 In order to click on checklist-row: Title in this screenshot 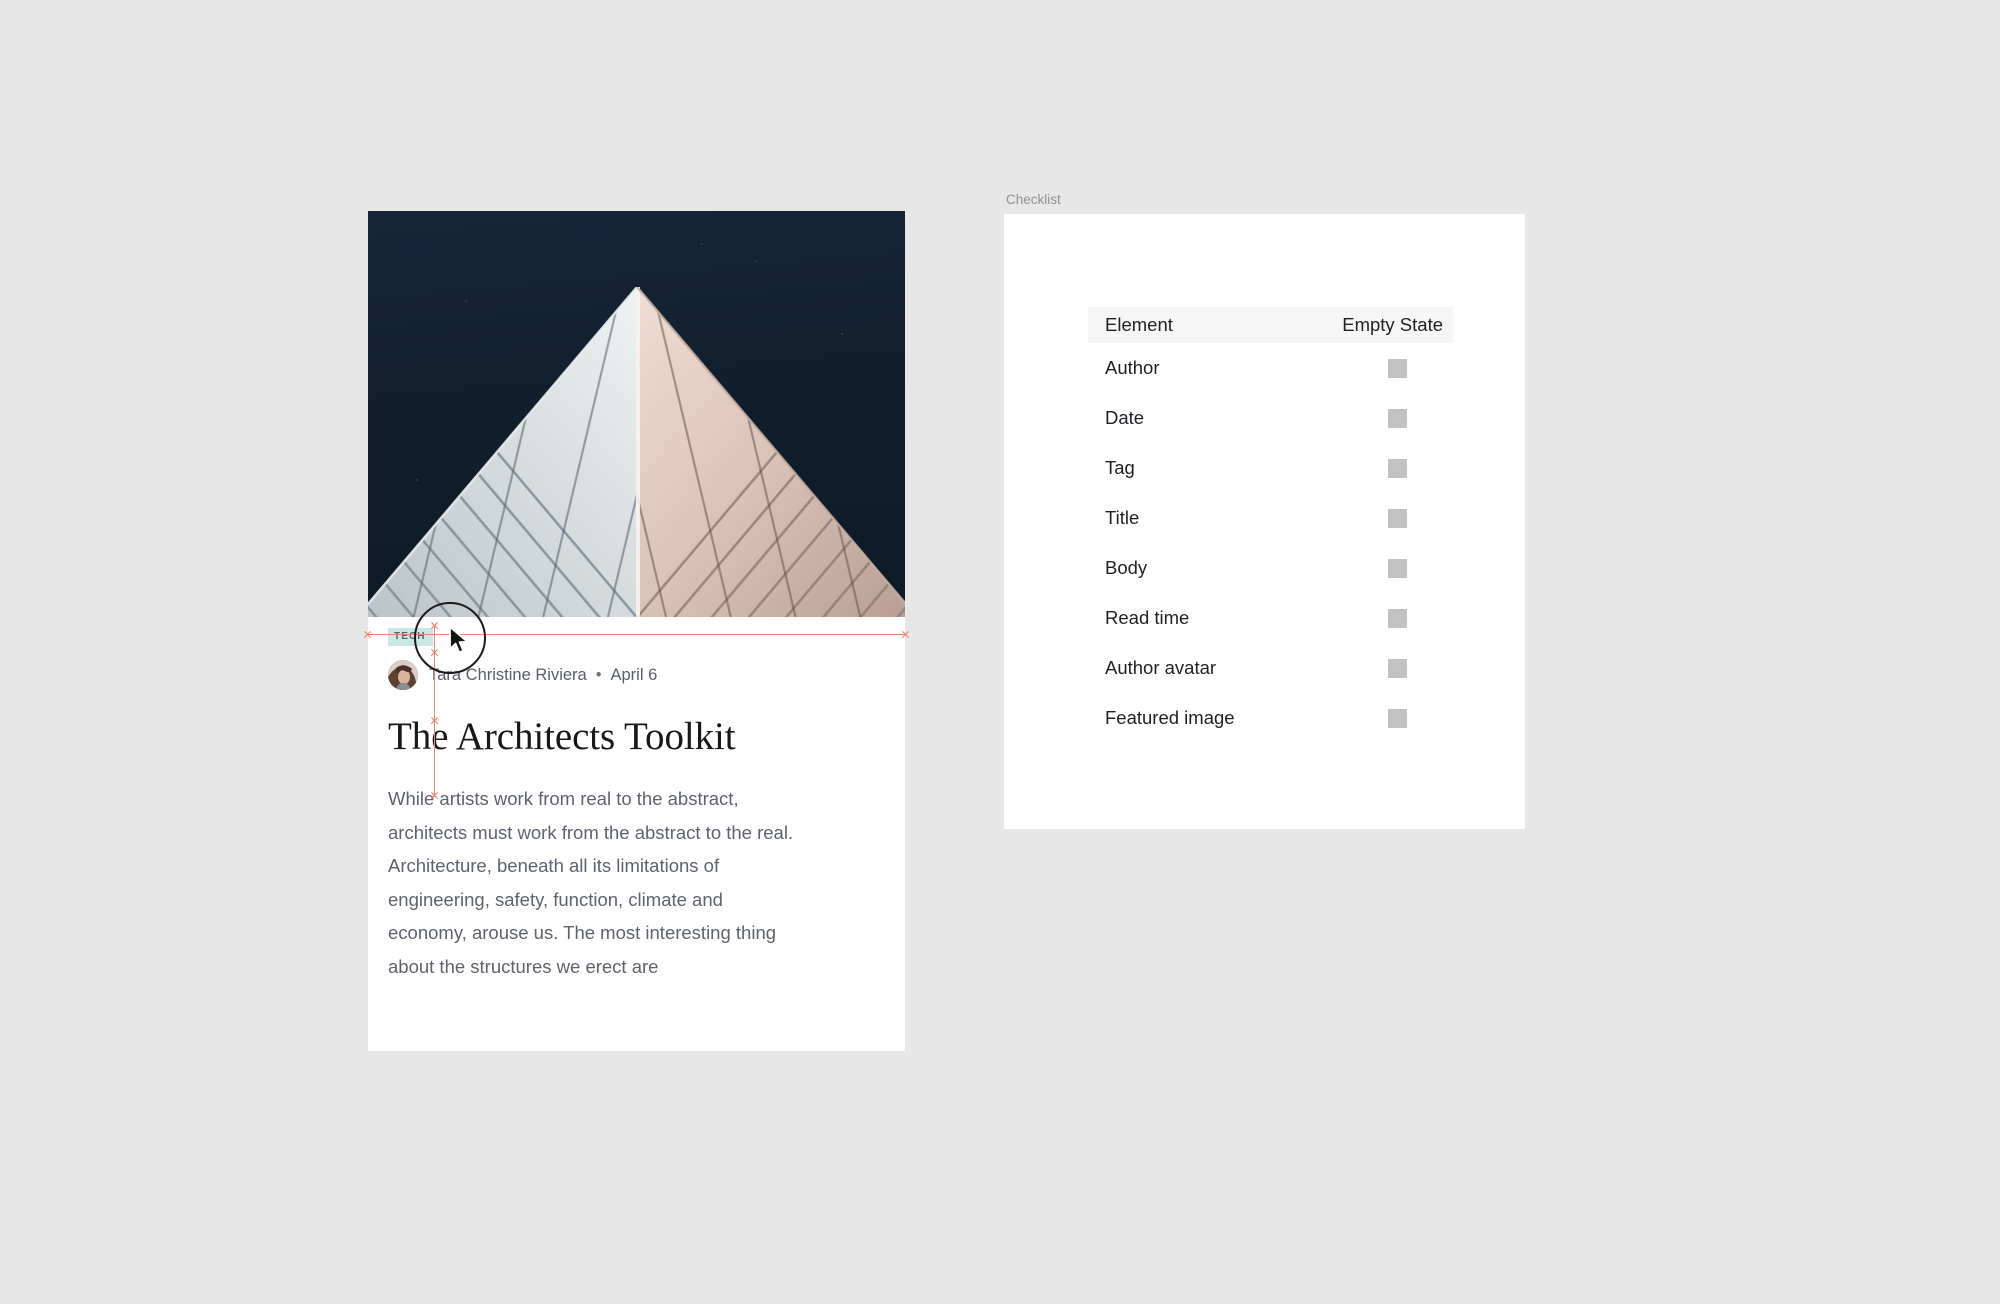, I will do `click(1270, 518)`.